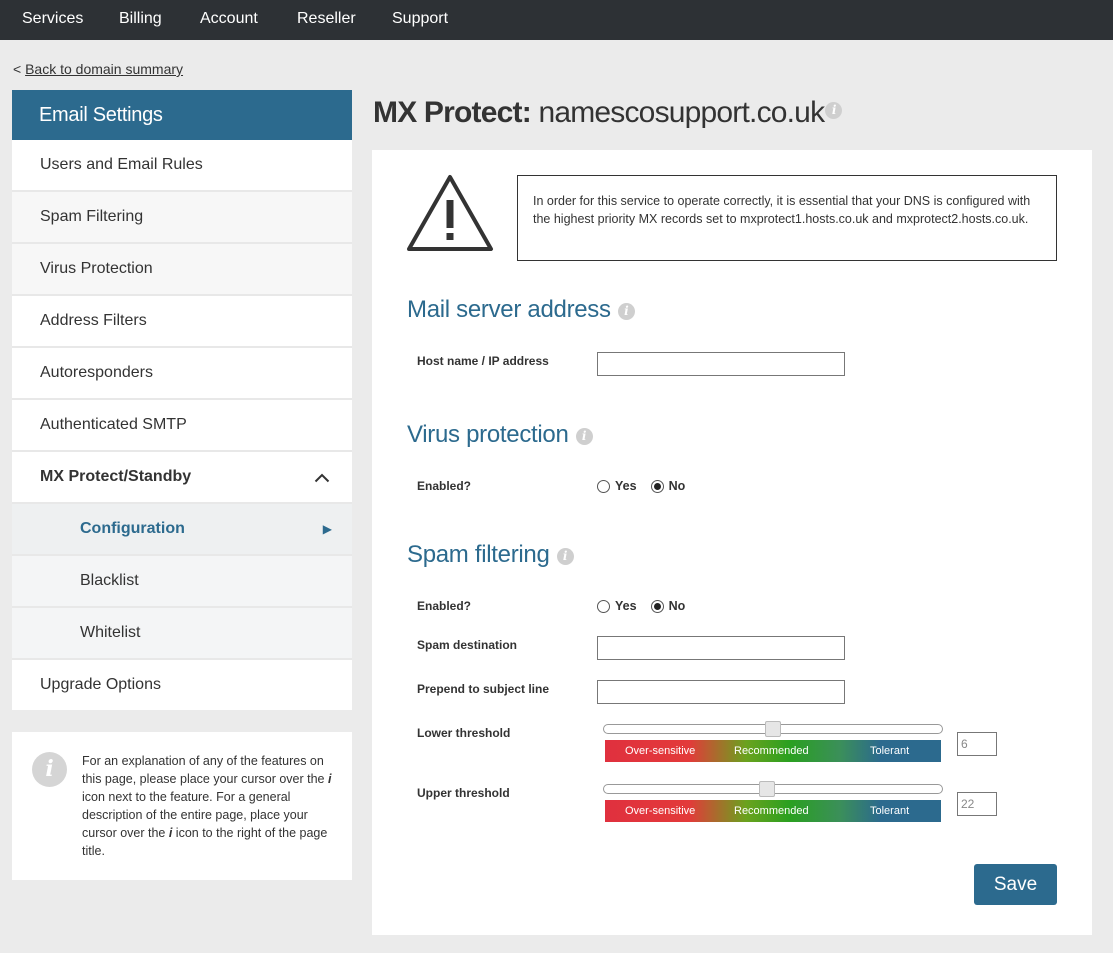 The height and width of the screenshot is (953, 1113). Describe the element at coordinates (977, 804) in the screenshot. I see `upper-threshold-value-input: 22` at that location.